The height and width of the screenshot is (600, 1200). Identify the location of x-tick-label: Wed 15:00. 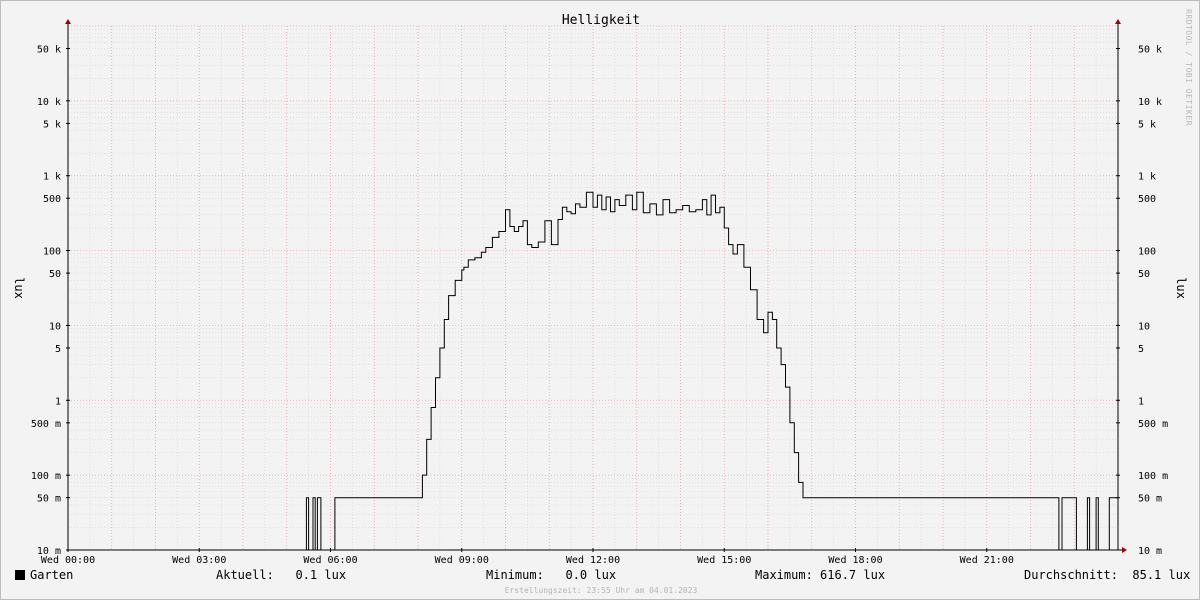
(724, 560).